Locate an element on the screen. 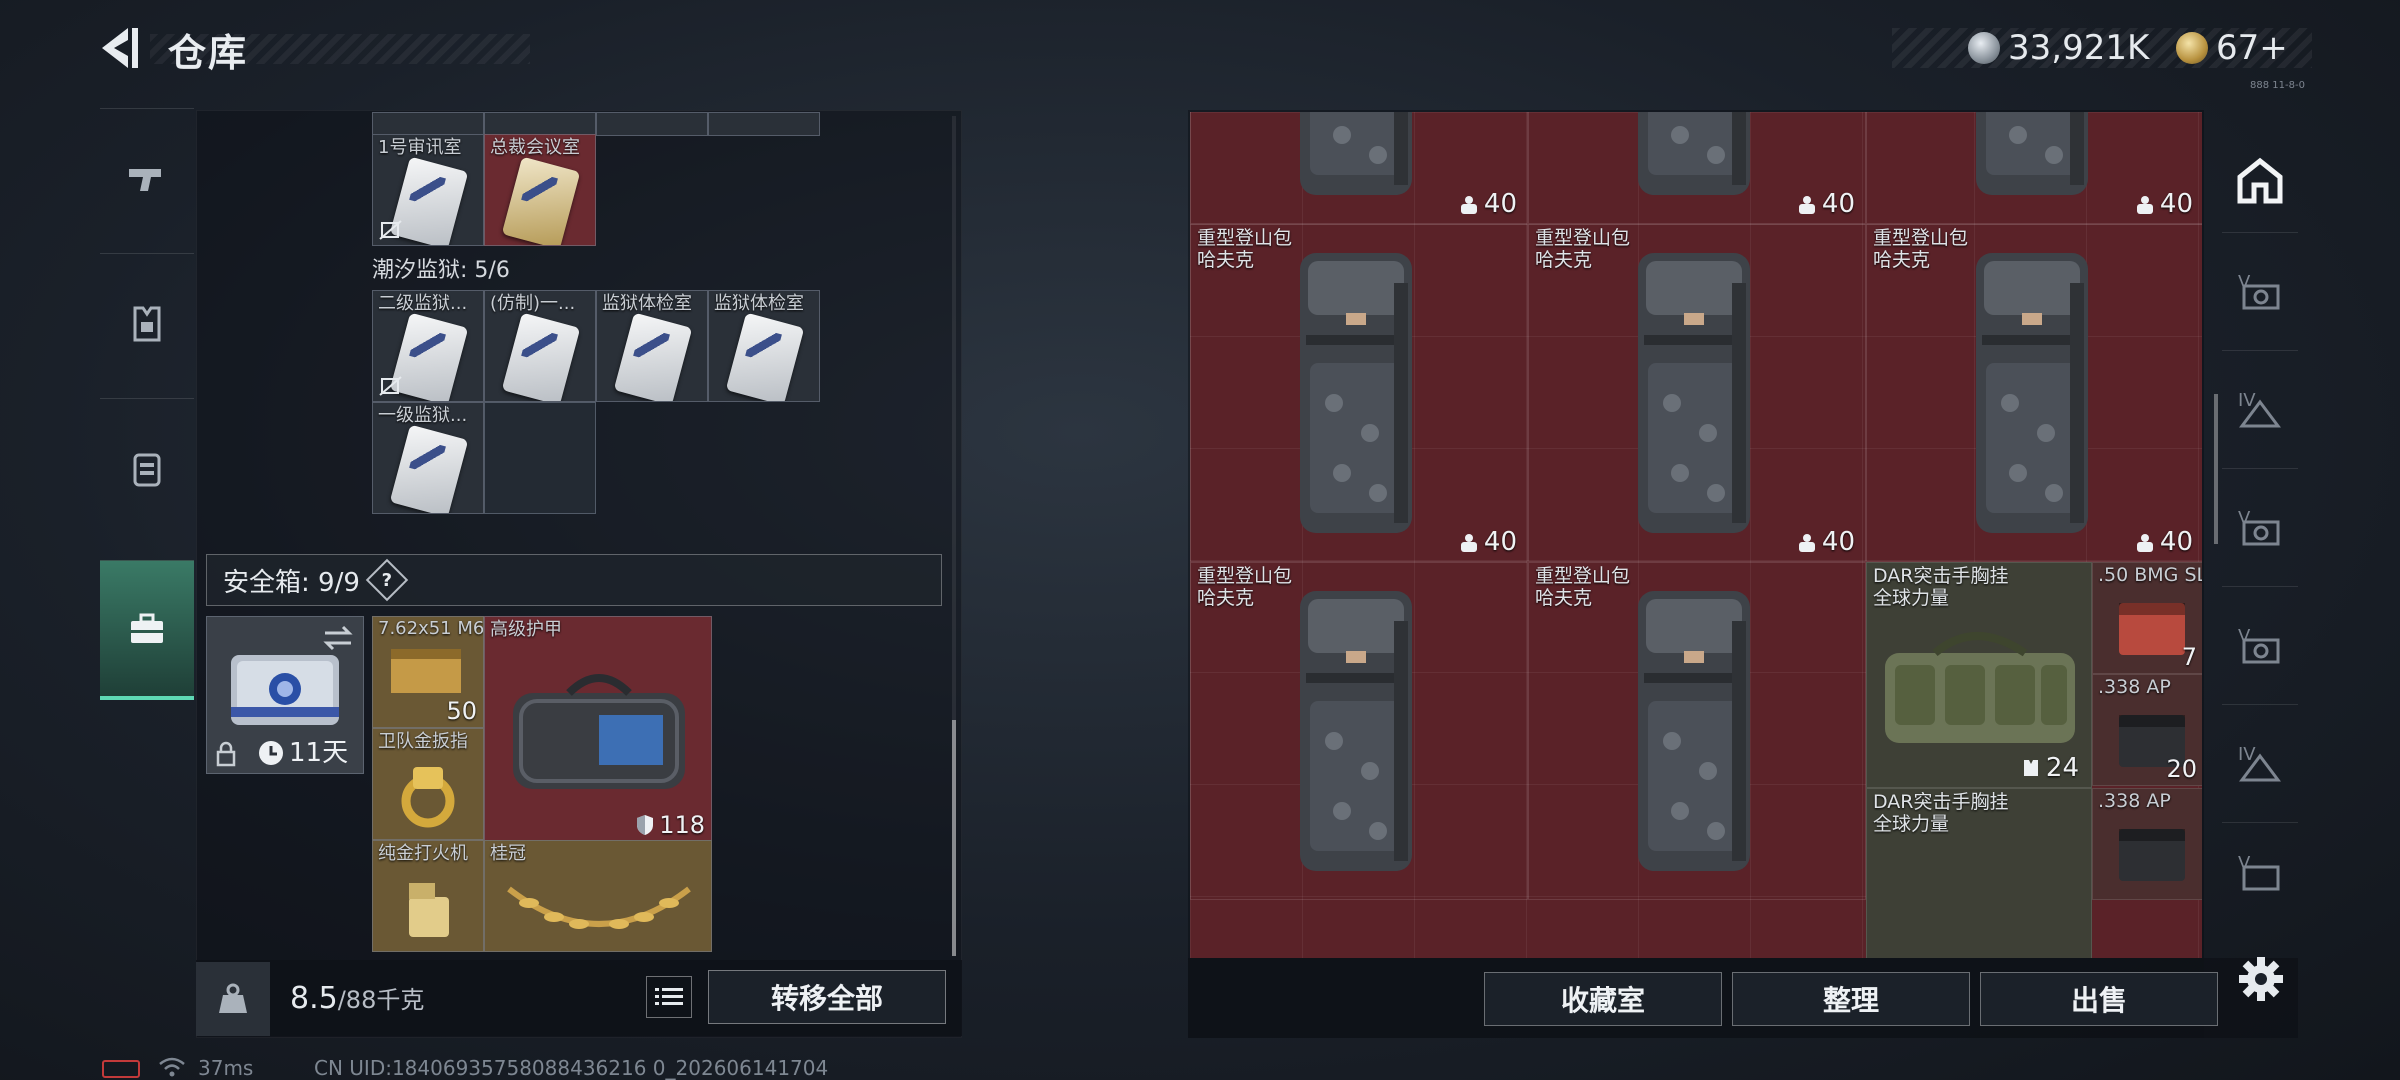 The width and height of the screenshot is (2400, 1080). armor-vest-icon is located at coordinates (147, 323).